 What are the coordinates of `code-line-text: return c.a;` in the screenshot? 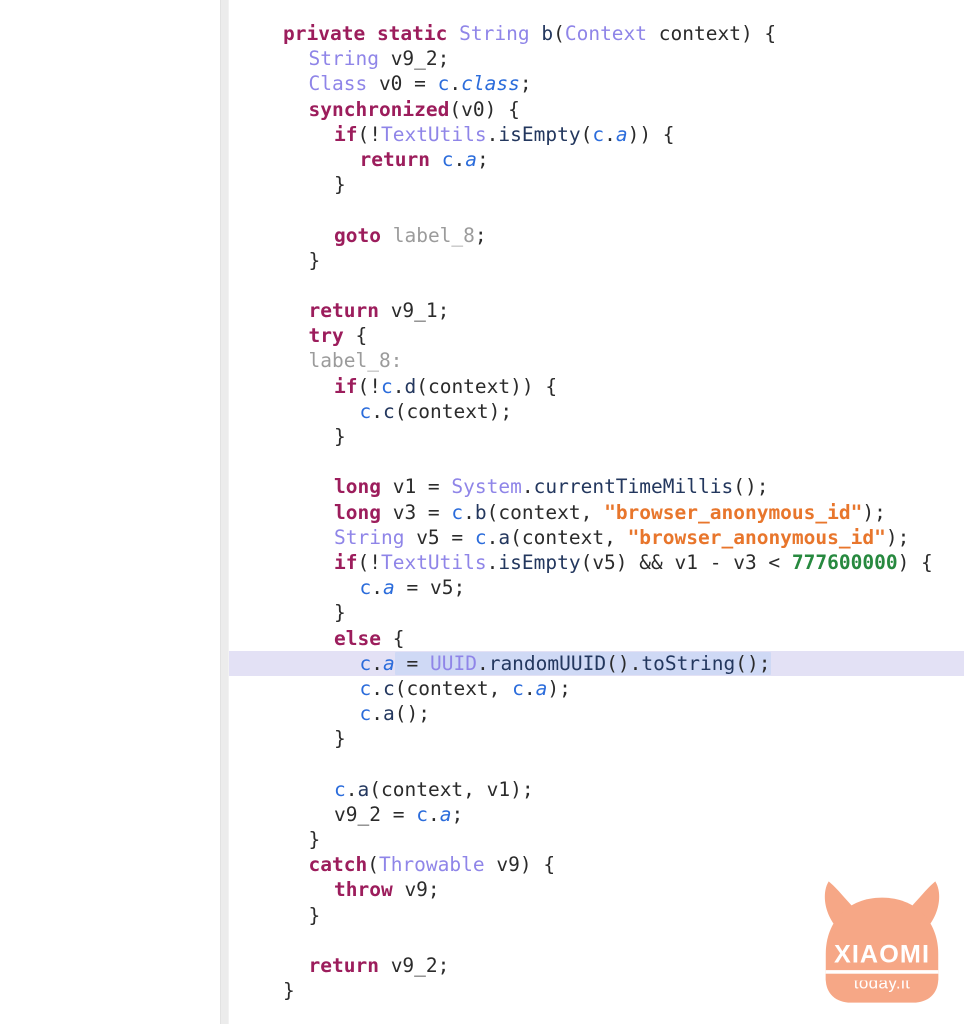 It's located at (596, 159).